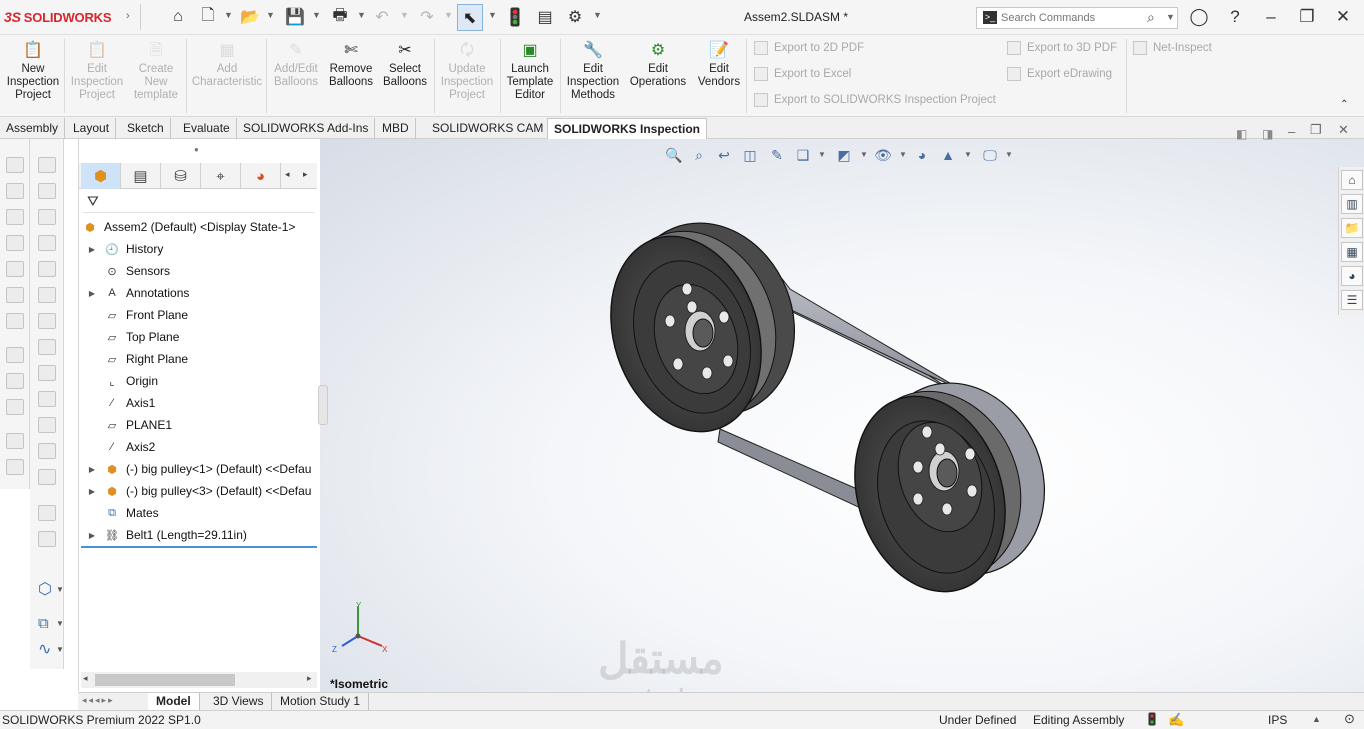 The width and height of the screenshot is (1364, 729). Describe the element at coordinates (208, 17) in the screenshot. I see `new-document-icon: 🗋` at that location.